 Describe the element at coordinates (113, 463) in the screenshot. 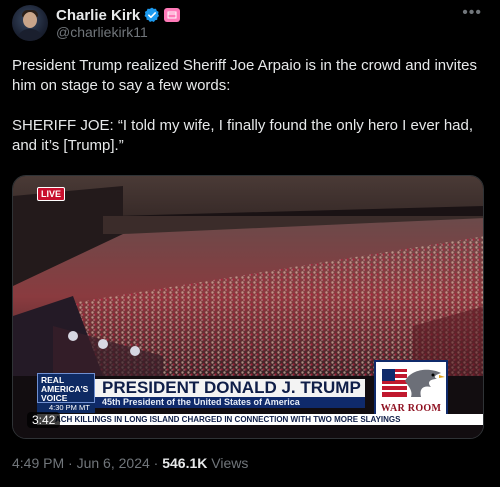

I see `tweet-date: Jun 6, 2024` at that location.